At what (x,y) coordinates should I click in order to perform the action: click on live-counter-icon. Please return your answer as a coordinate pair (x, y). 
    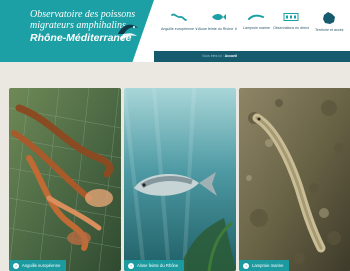
    Looking at the image, I should click on (291, 17).